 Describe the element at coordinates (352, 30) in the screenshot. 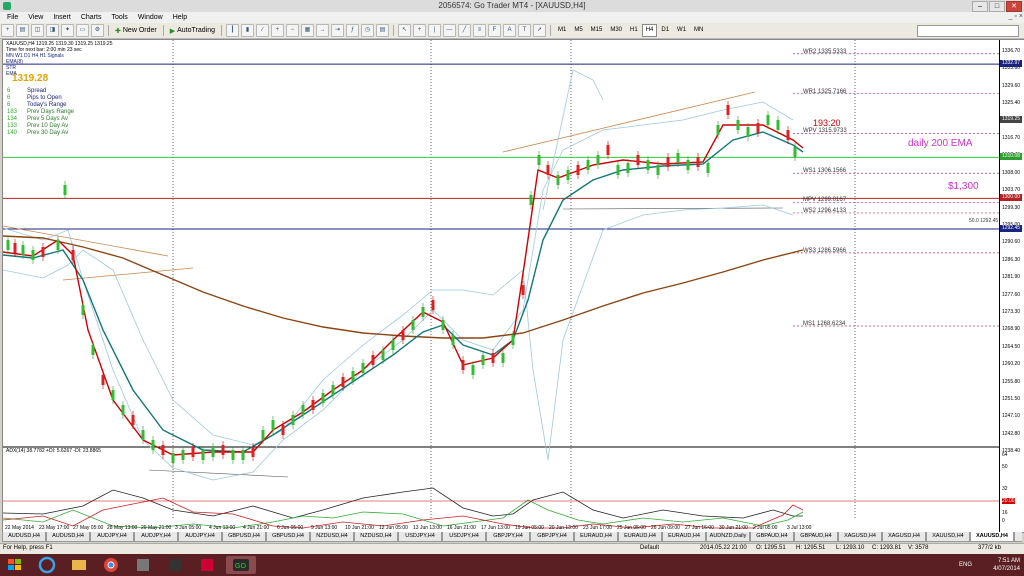

I see `indicators-icon: ƒ` at that location.